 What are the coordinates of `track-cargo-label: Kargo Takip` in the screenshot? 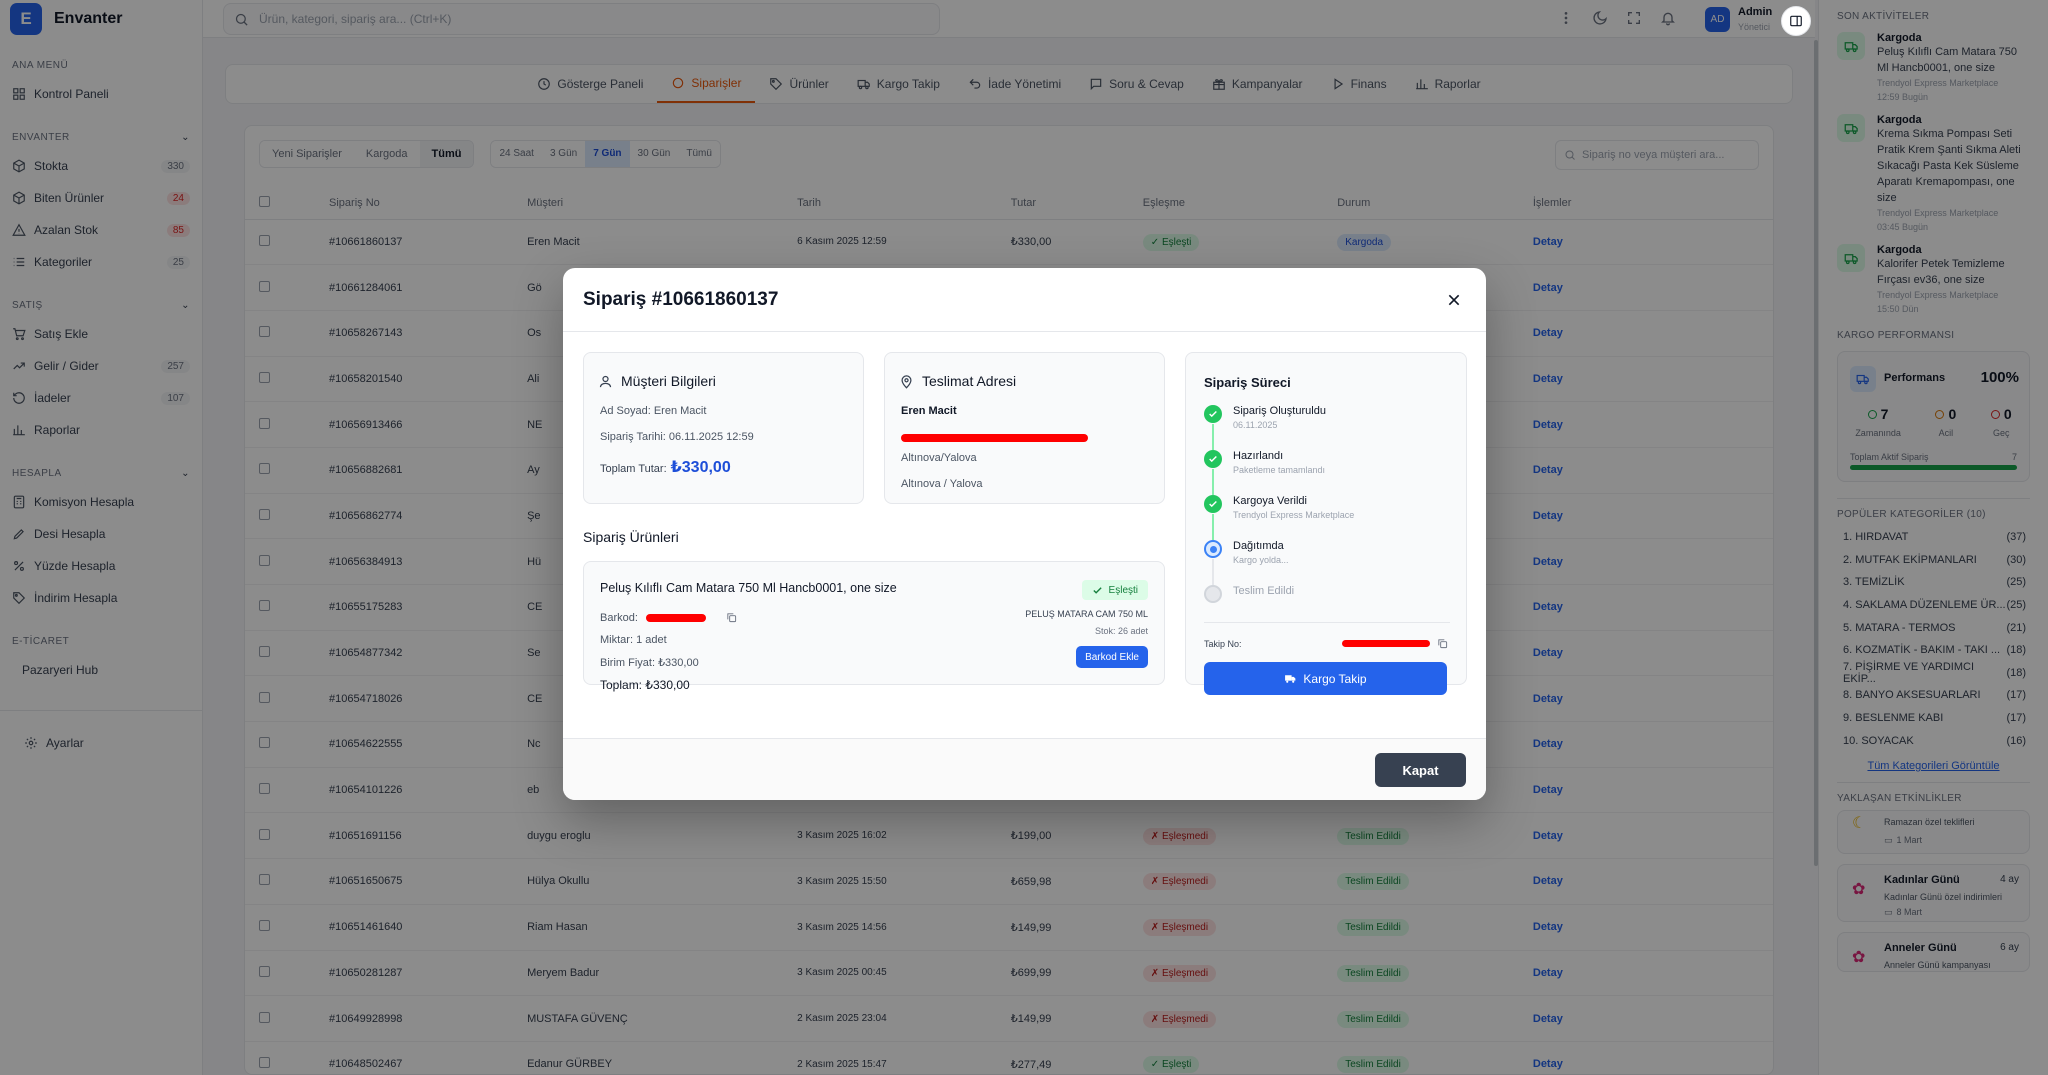 It's located at (1335, 678).